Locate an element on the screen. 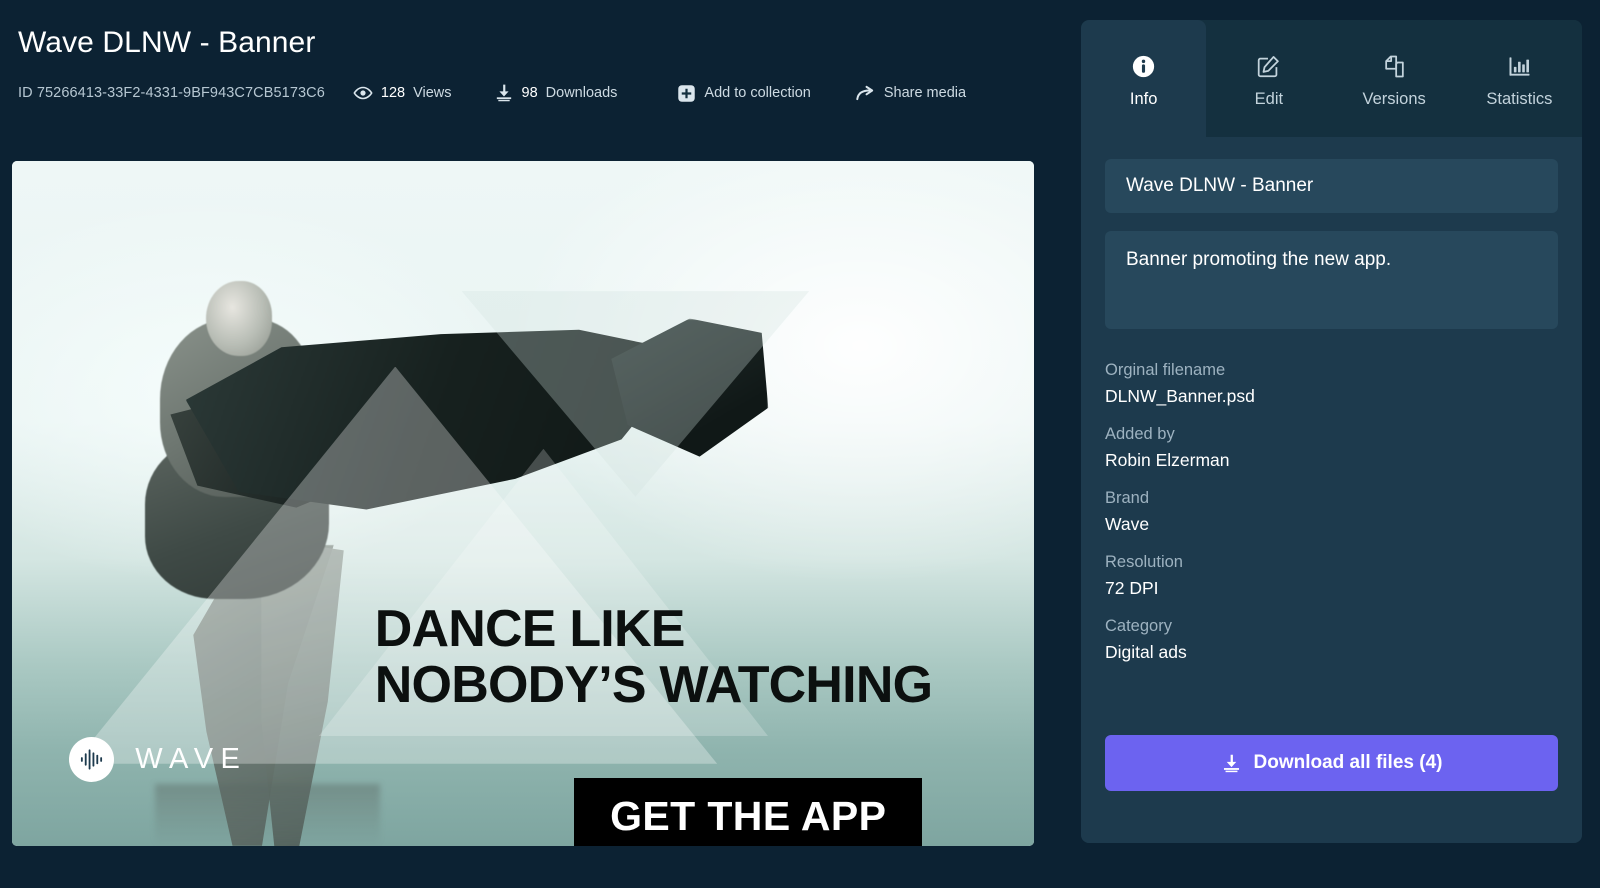 The height and width of the screenshot is (888, 1600). downloads-label: Downloads is located at coordinates (581, 93).